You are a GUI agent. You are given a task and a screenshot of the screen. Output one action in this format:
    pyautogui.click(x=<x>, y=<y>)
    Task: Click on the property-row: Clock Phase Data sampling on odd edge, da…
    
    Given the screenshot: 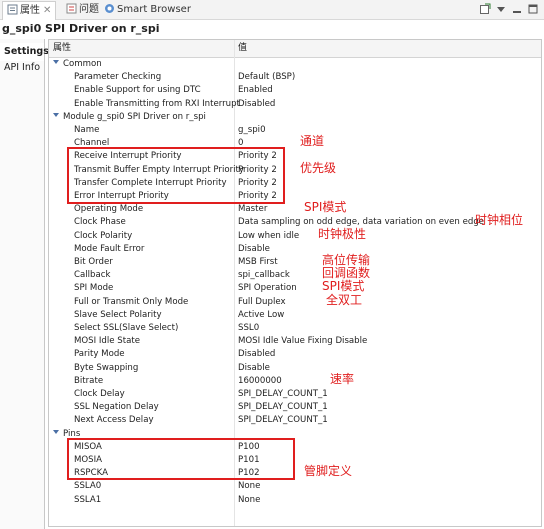 What is the action you would take?
    pyautogui.click(x=295, y=222)
    